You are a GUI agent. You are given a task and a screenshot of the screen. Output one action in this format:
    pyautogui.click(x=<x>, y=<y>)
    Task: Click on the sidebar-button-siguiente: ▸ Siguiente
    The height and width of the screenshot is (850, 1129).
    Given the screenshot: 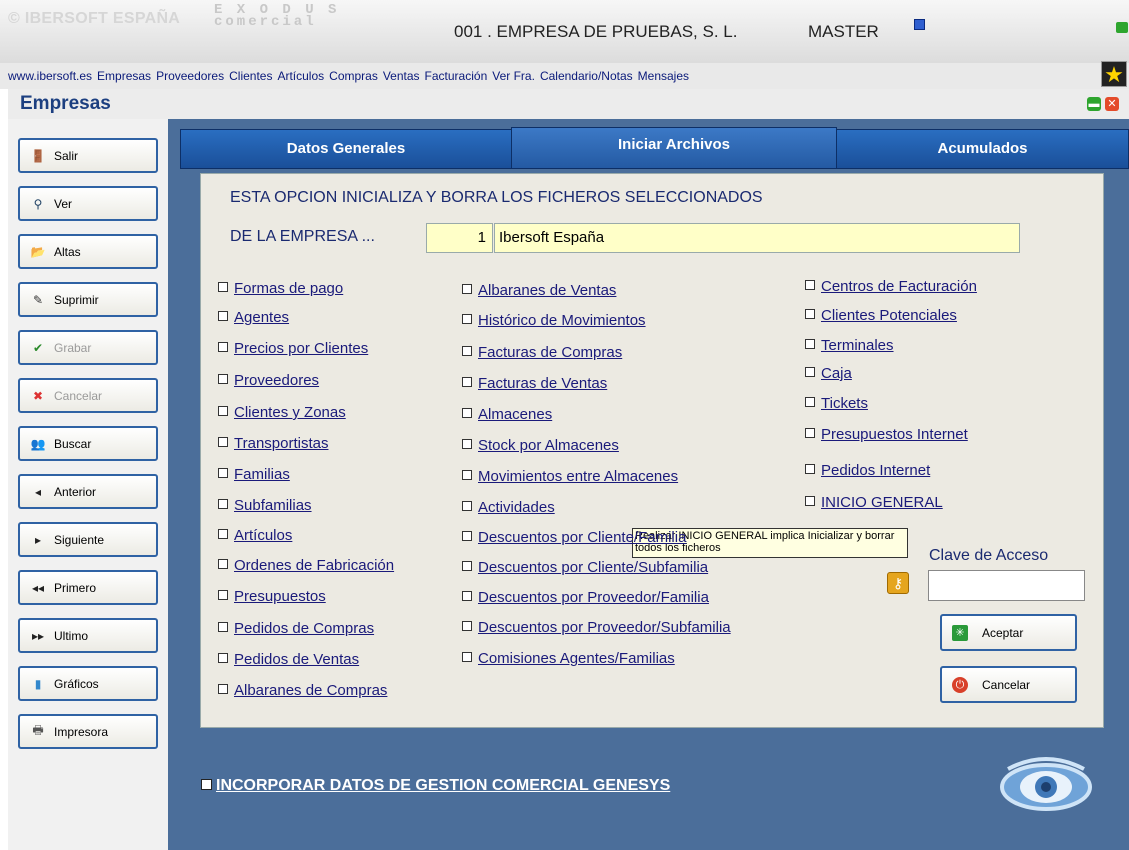 What is the action you would take?
    pyautogui.click(x=88, y=539)
    